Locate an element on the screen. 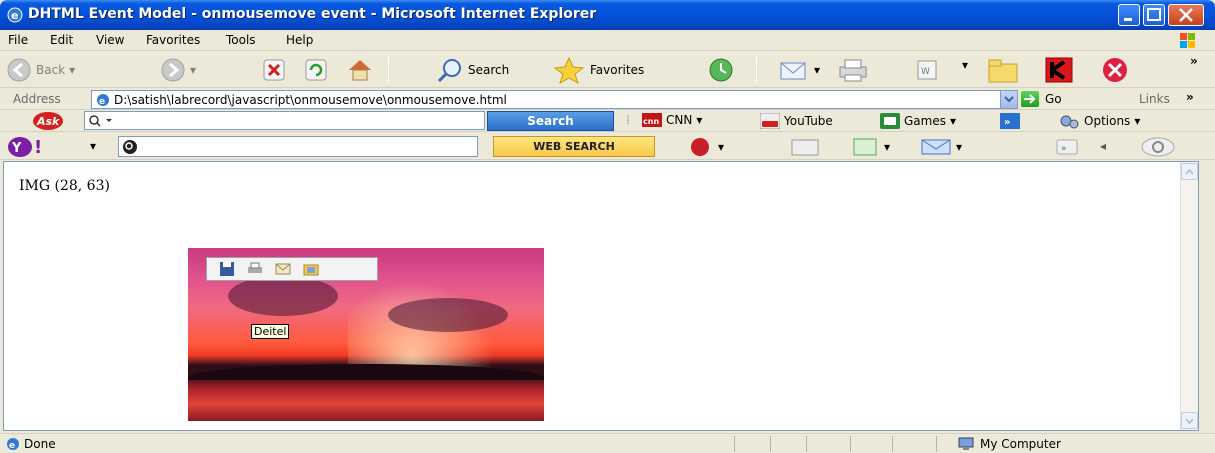  yahoo-dropdown-icon: ▾ is located at coordinates (93, 146).